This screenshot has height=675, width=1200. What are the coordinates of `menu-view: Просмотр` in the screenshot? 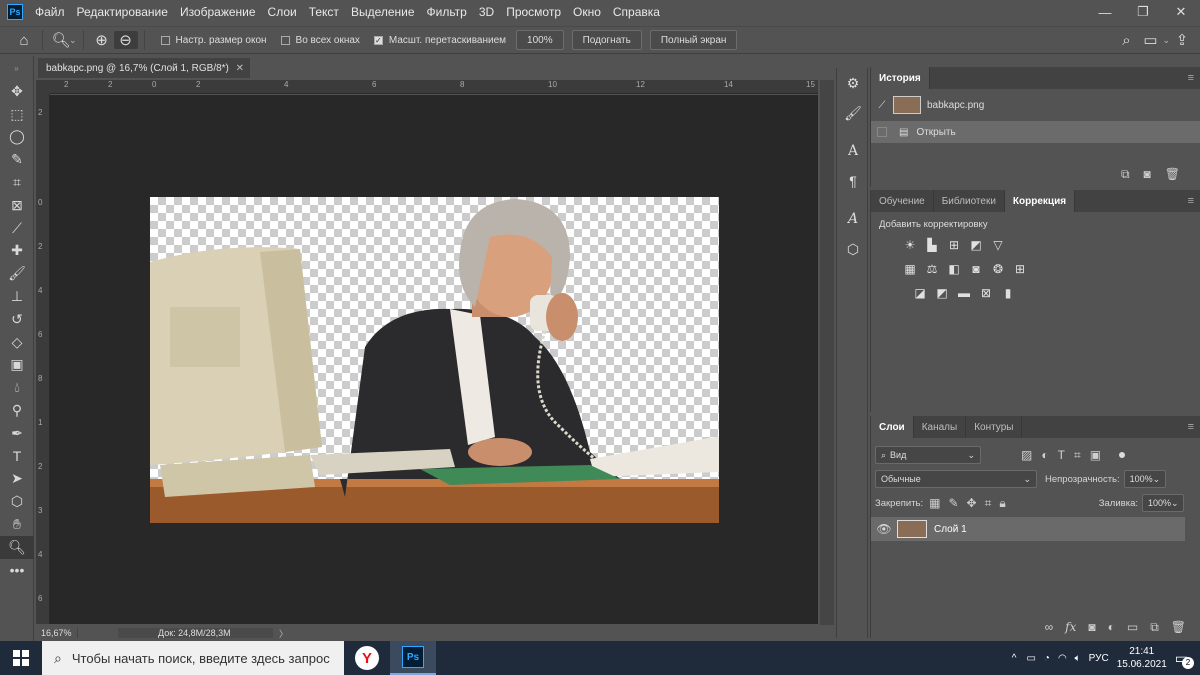 It's located at (533, 12).